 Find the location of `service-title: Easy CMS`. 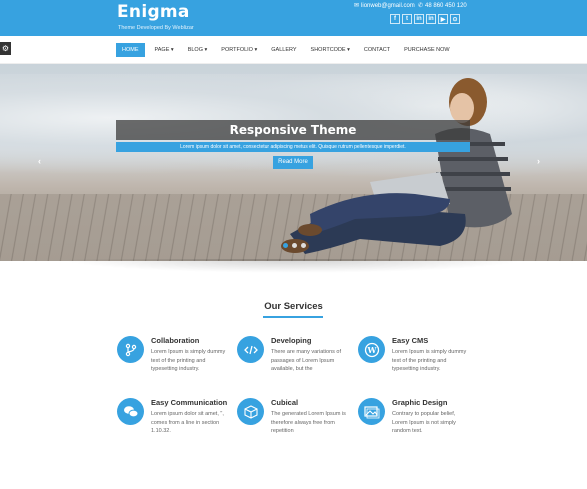

service-title: Easy CMS is located at coordinates (410, 340).